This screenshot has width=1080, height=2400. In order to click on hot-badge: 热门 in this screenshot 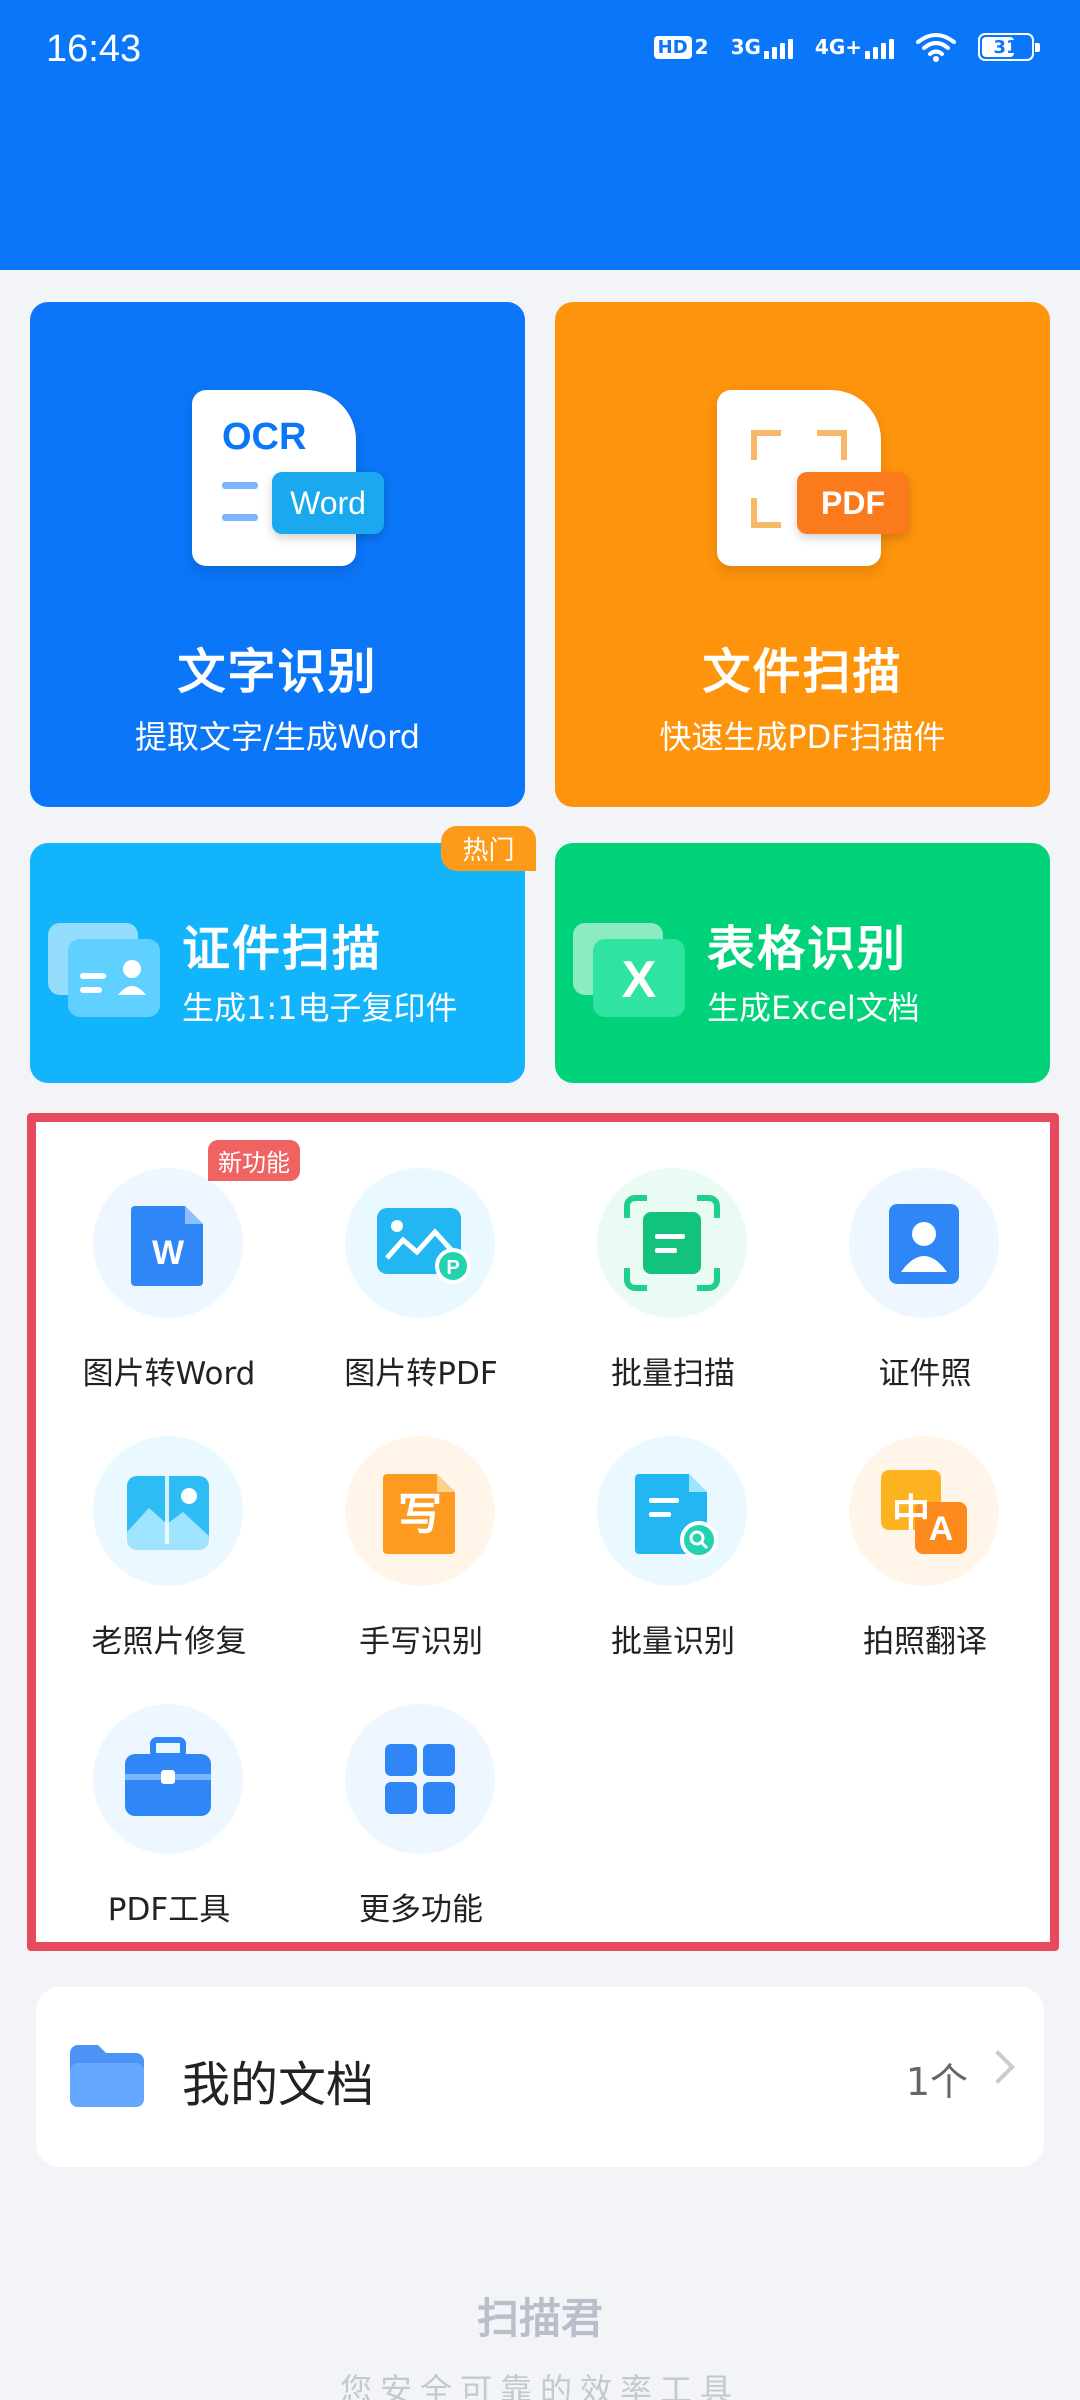, I will do `click(488, 848)`.